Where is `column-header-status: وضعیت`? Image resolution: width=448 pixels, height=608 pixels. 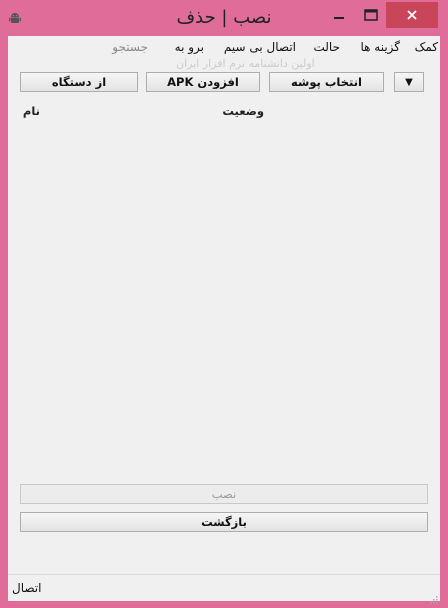
column-header-status: وضعیت is located at coordinates (243, 111).